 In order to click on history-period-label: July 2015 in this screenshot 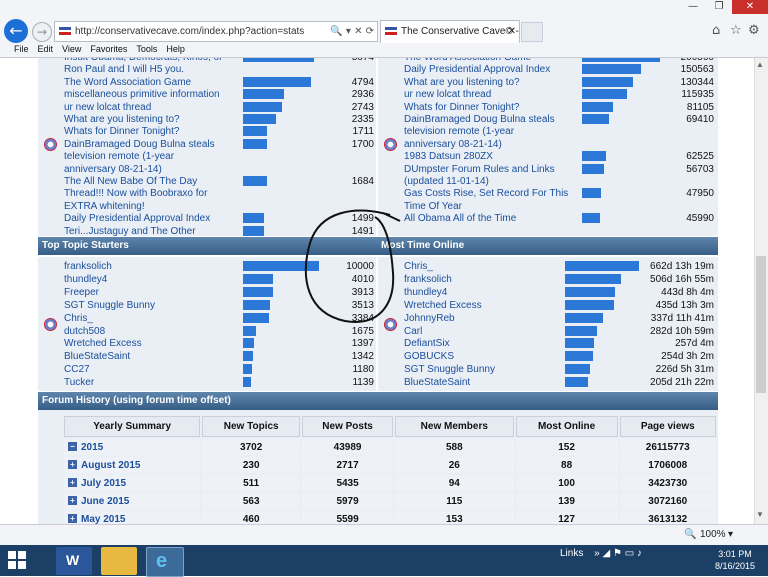, I will do `click(103, 483)`.